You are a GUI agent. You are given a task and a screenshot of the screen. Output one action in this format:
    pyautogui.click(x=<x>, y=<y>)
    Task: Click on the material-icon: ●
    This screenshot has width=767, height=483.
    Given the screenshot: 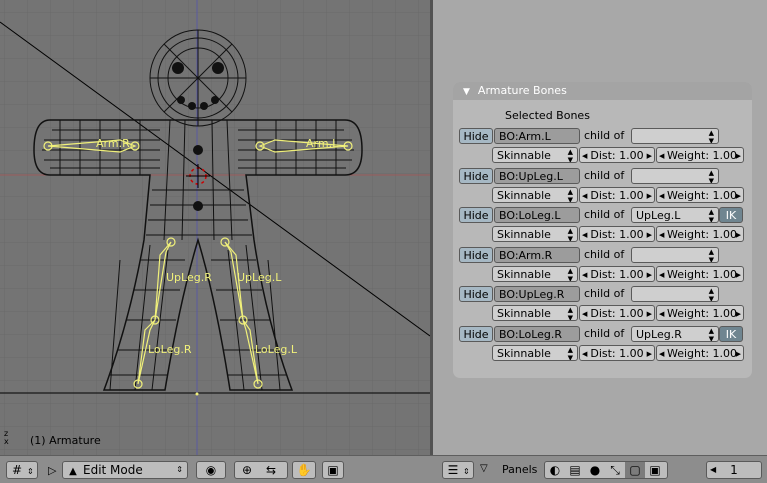 What is the action you would take?
    pyautogui.click(x=595, y=470)
    